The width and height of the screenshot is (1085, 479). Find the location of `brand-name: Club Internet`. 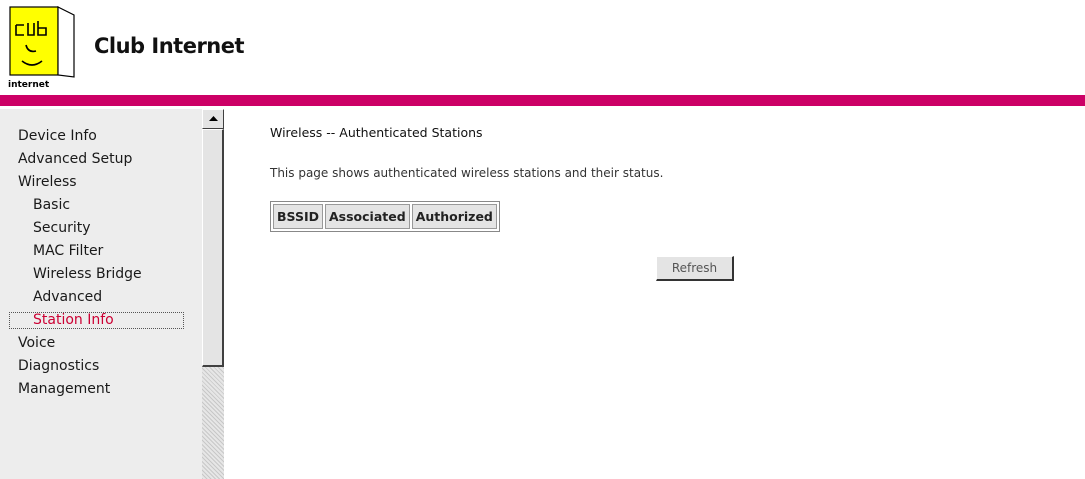

brand-name: Club Internet is located at coordinates (169, 46).